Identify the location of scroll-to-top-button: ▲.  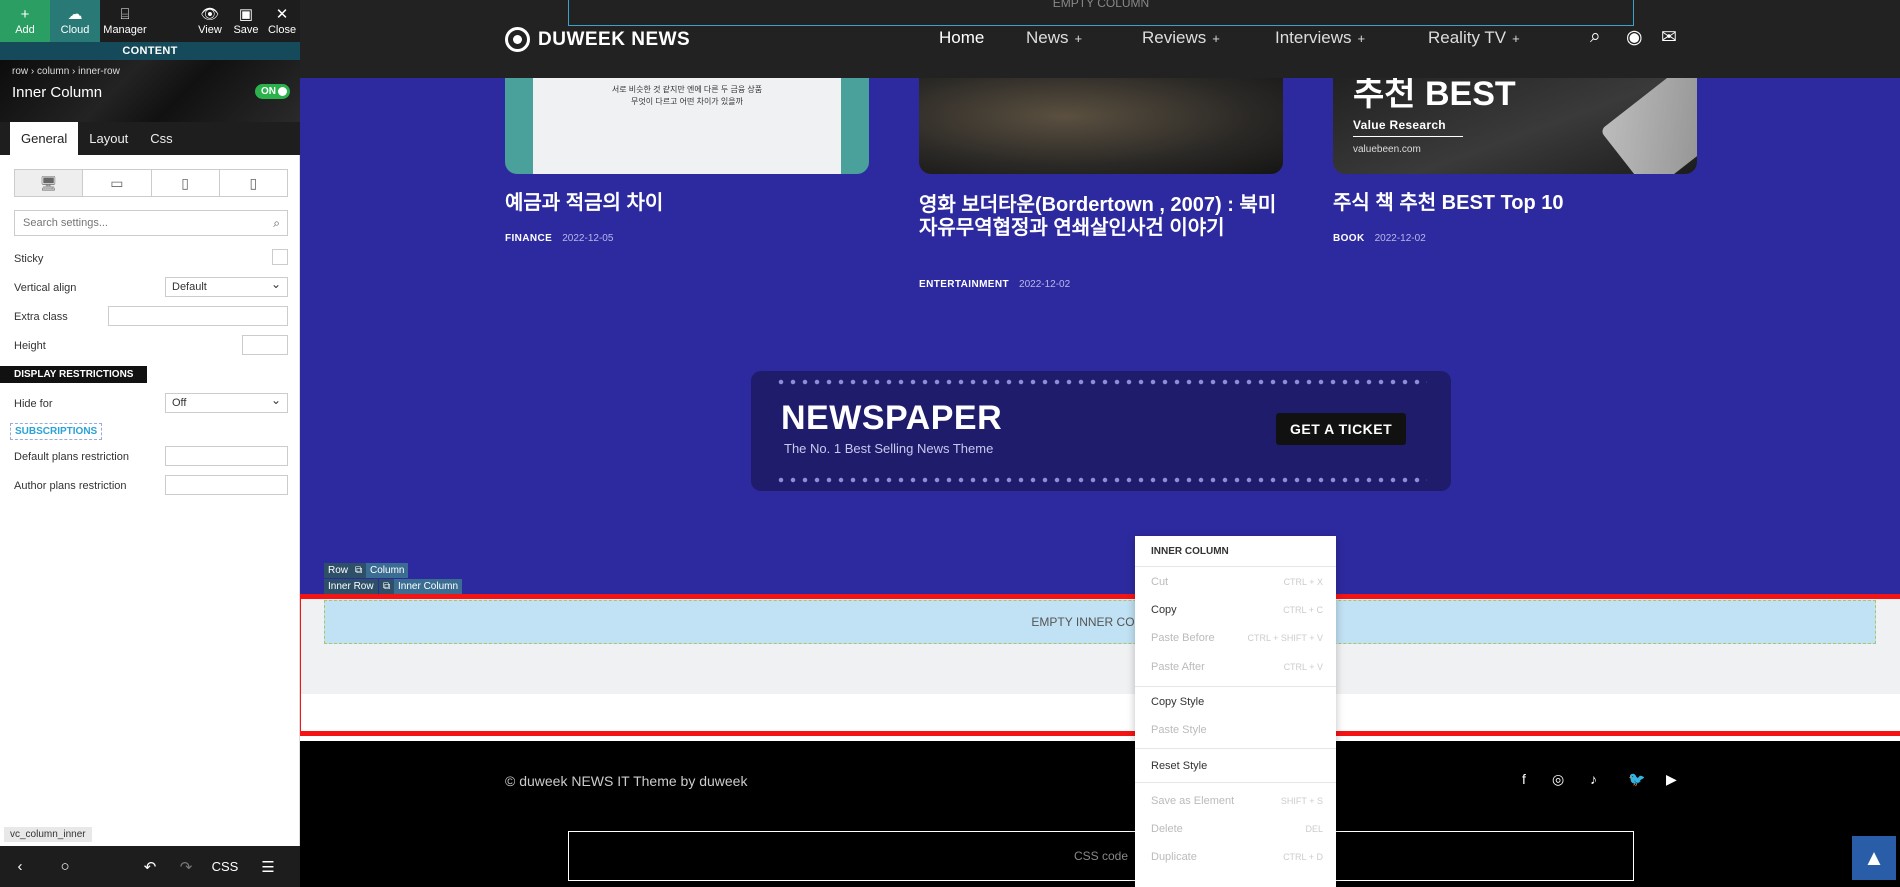
(1874, 858).